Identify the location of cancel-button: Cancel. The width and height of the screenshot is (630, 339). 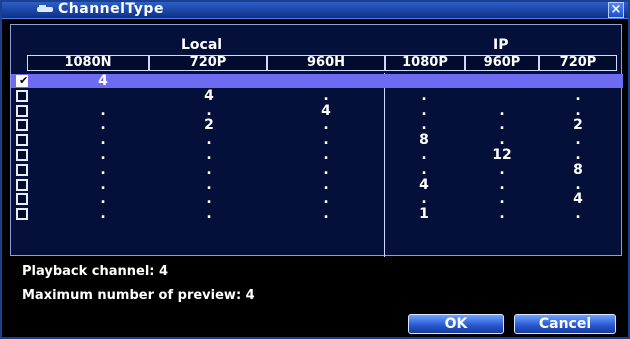
(565, 324).